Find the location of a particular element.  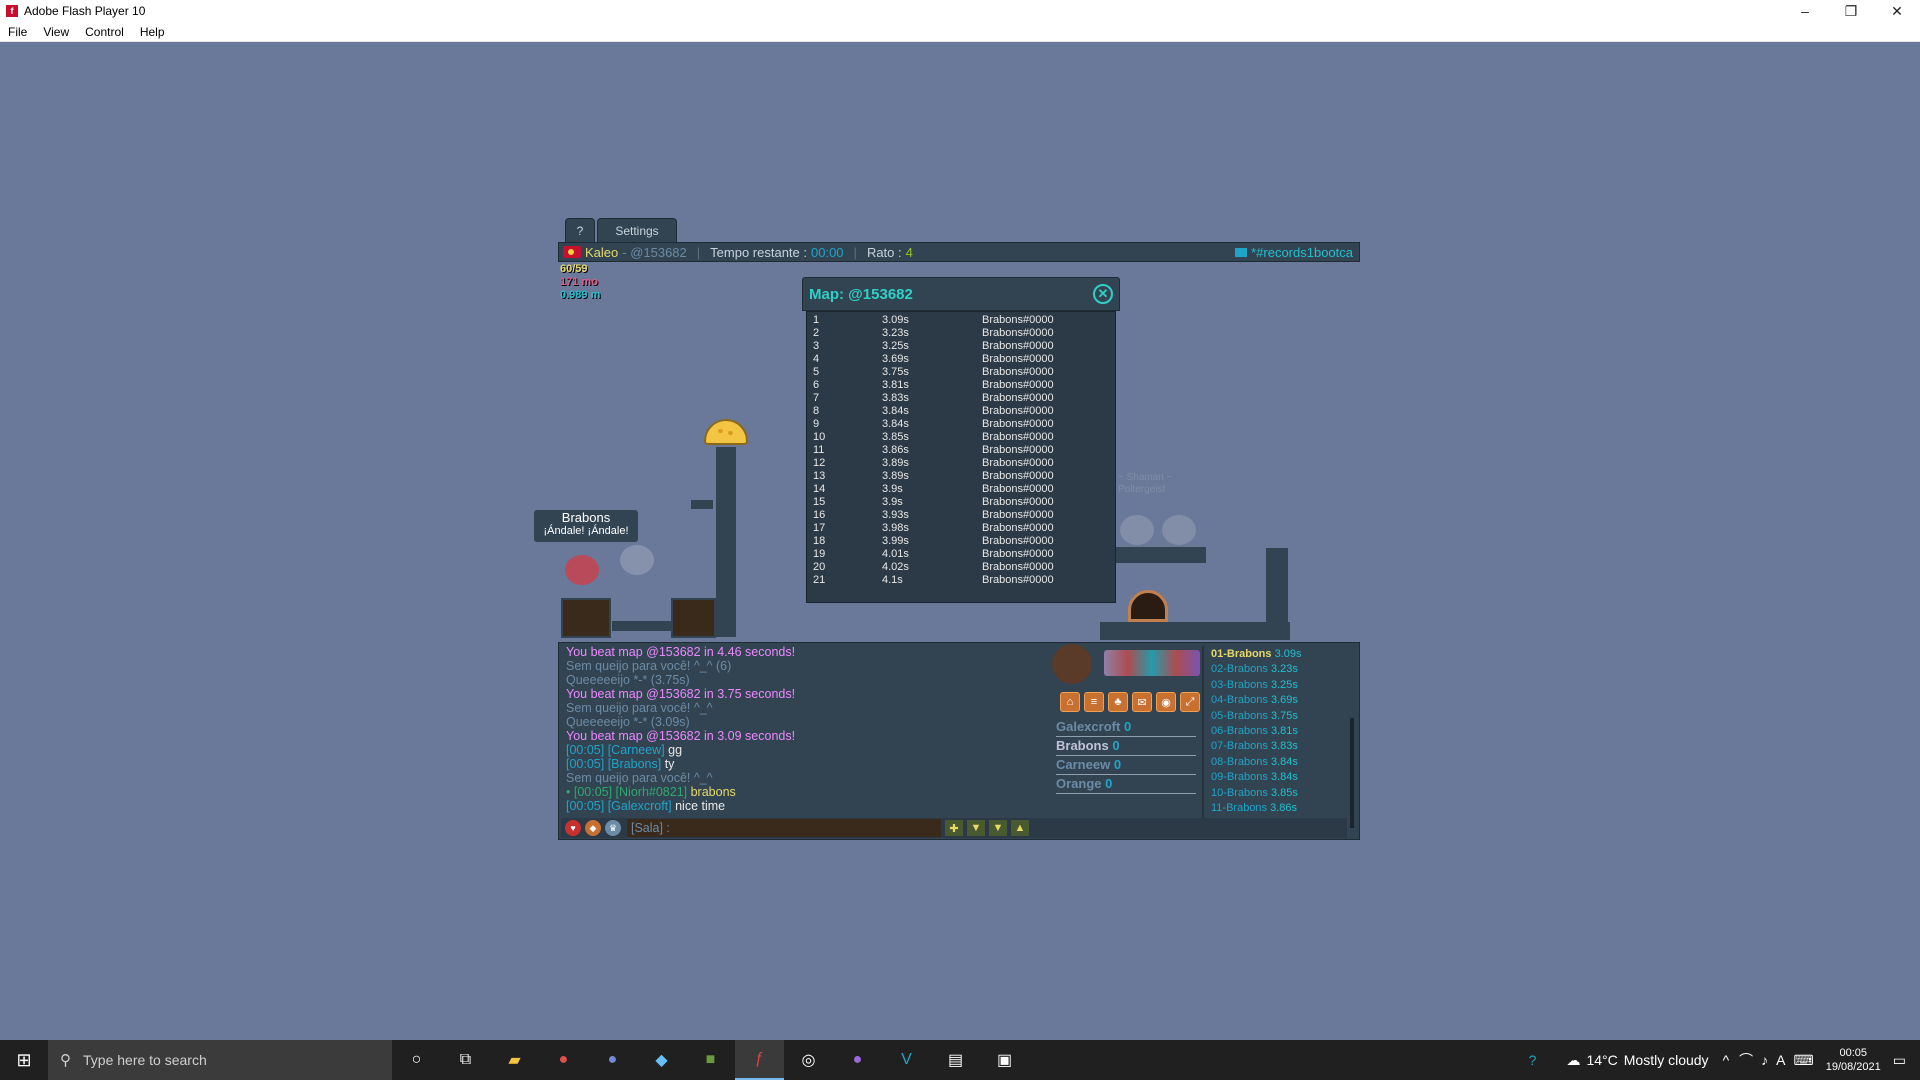

rank-time: 3.84s is located at coordinates (1284, 761).